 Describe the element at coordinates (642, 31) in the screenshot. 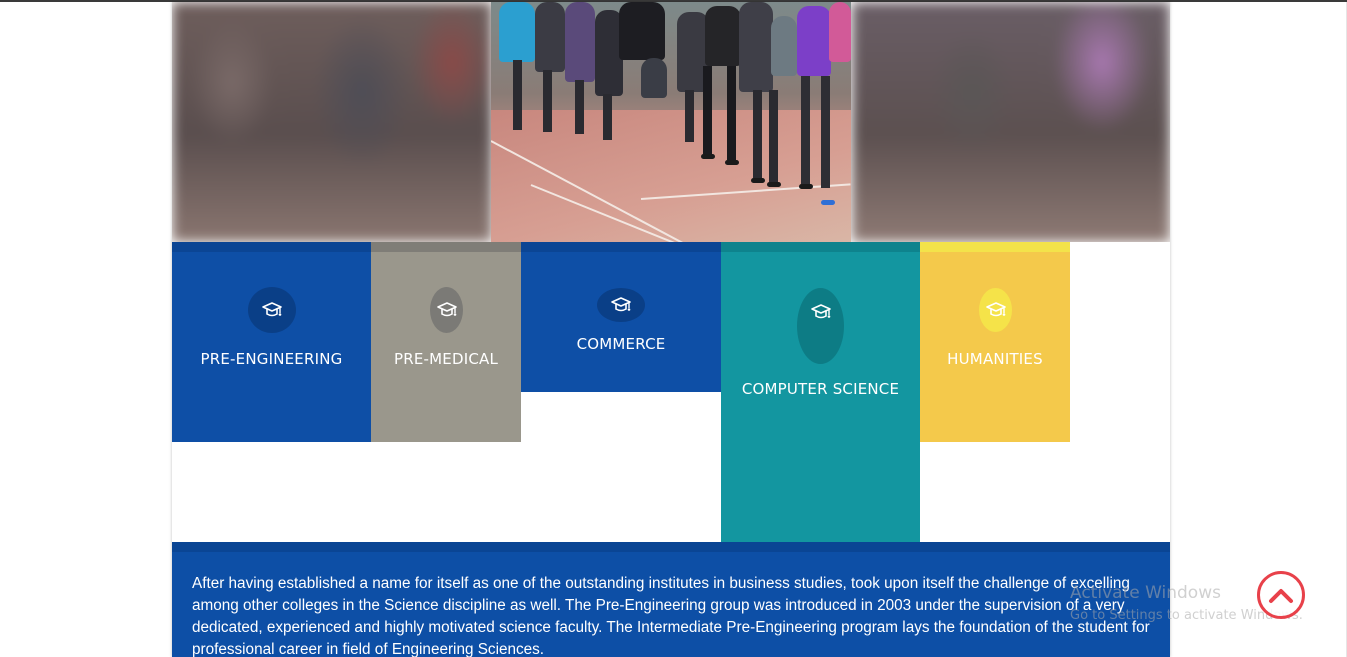

I see `jumping-athlete` at that location.